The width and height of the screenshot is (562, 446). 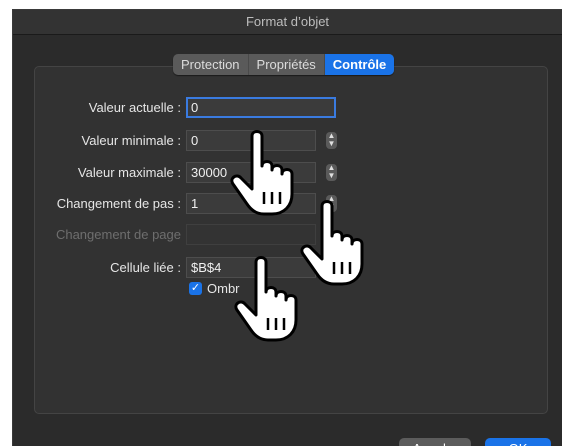 I want to click on min-value-label: Valeur minimale :, so click(x=131, y=140).